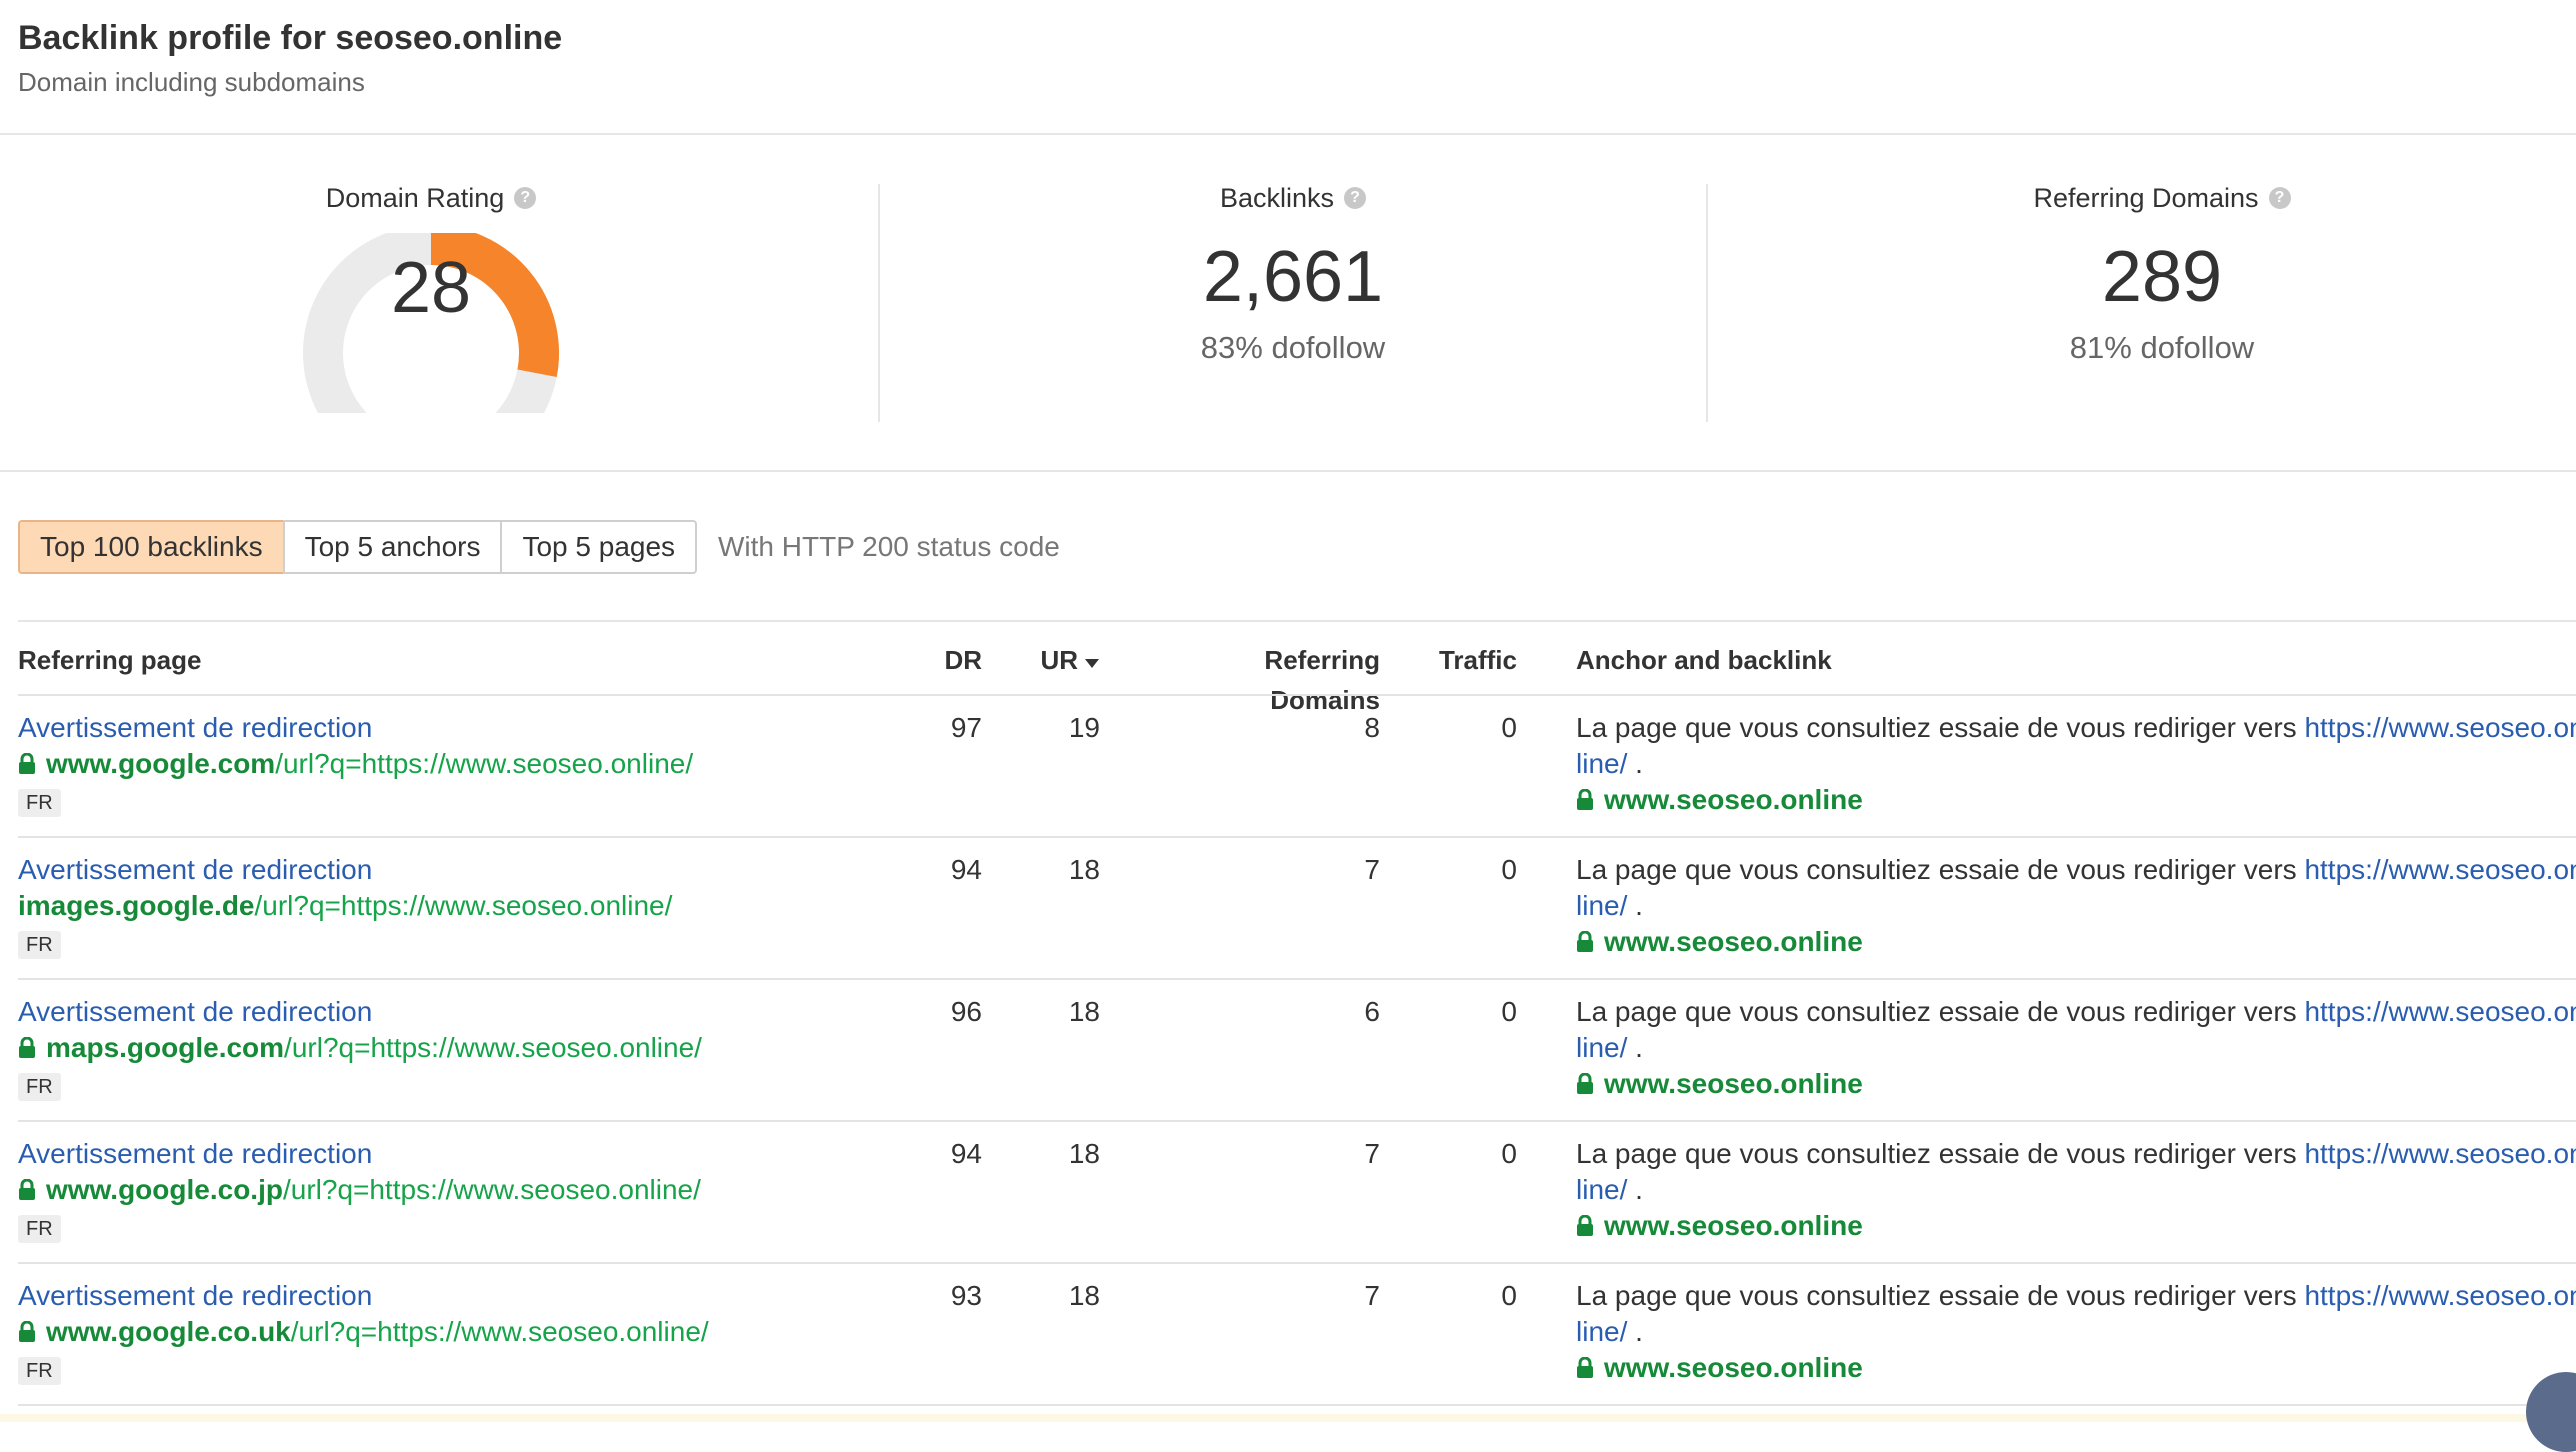 The image size is (2576, 1452). I want to click on referring-domains-value: 289, so click(2162, 277).